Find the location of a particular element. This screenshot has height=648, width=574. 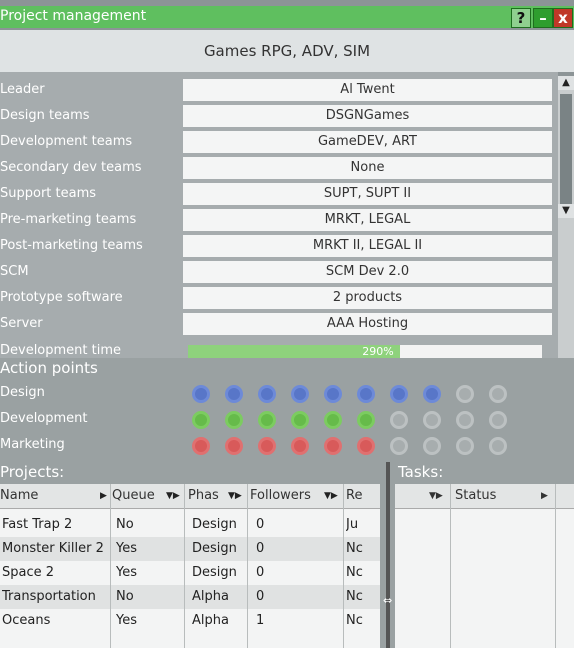

title-bar: Project management ? – x is located at coordinates (287, 17).